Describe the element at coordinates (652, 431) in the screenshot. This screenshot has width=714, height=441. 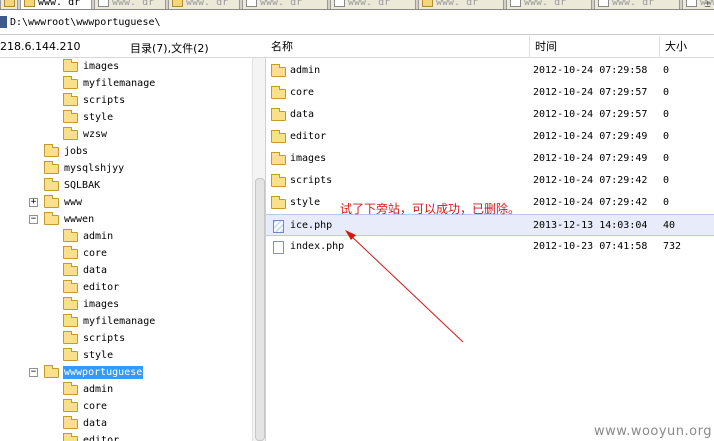
I see `watermark: www.wooyun.org` at that location.